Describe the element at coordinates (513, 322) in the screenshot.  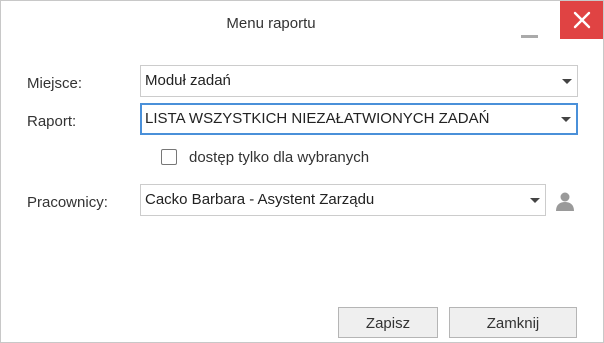
I see `close-button: Zamknij` at that location.